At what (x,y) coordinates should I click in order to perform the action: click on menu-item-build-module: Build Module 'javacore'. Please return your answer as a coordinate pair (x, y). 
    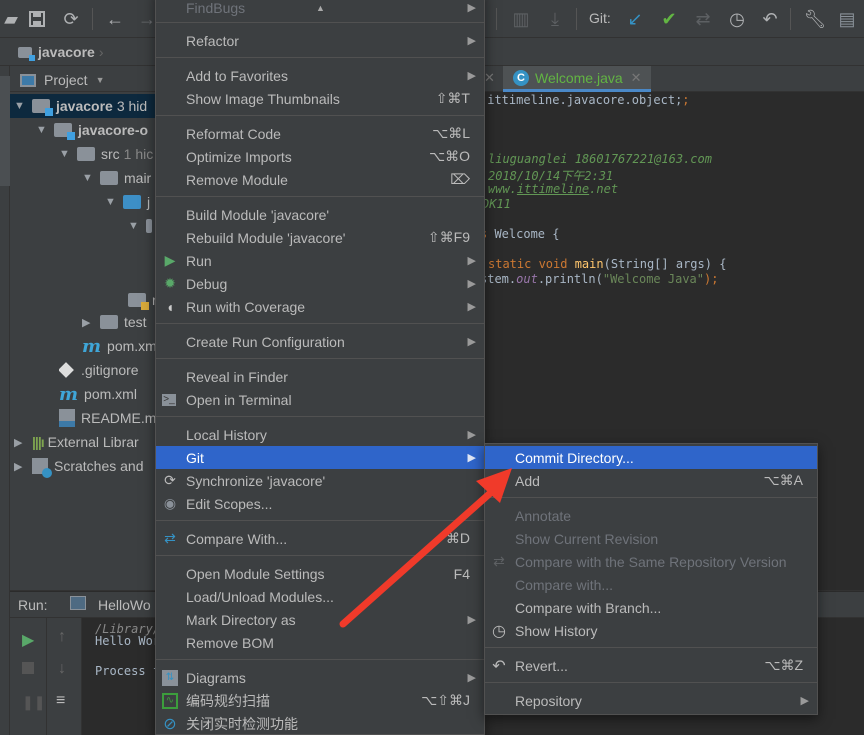
    Looking at the image, I should click on (320, 214).